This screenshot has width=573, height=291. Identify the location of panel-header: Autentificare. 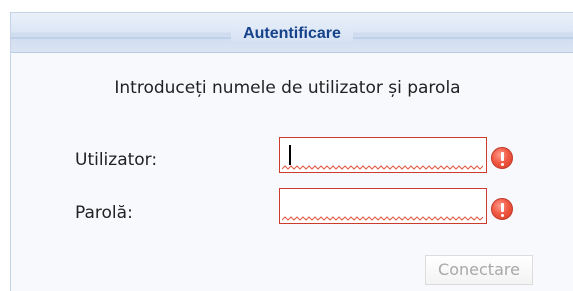
(292, 33).